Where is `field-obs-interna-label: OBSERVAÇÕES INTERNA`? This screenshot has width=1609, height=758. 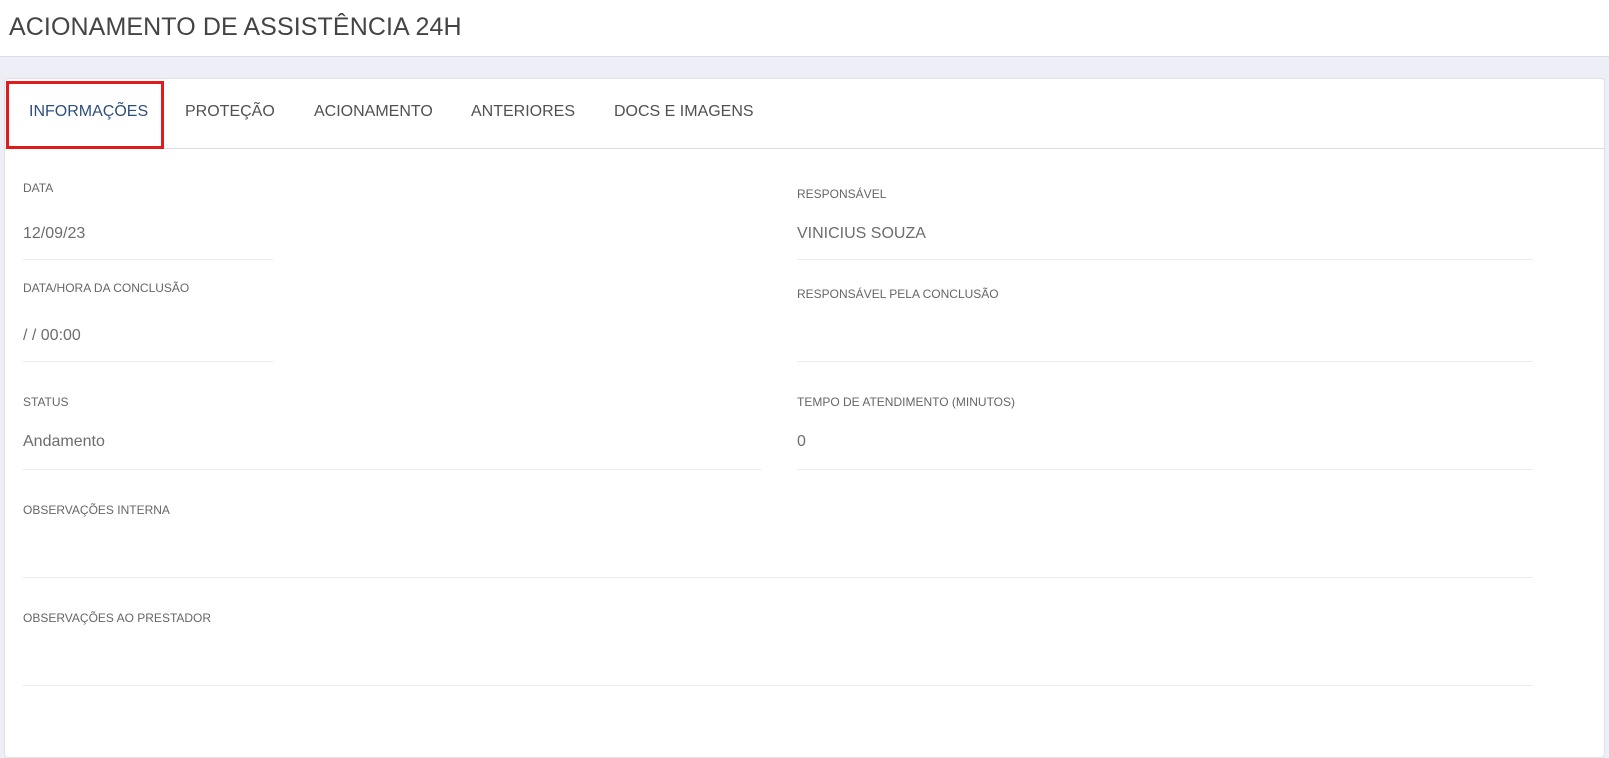 field-obs-interna-label: OBSERVAÇÕES INTERNA is located at coordinates (96, 510).